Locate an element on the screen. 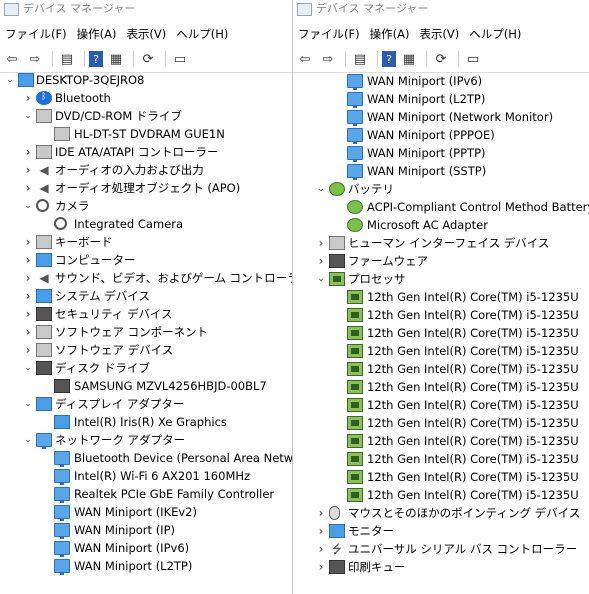 This screenshot has height=594, width=589. tree-item: › ファームウェア is located at coordinates (441, 261).